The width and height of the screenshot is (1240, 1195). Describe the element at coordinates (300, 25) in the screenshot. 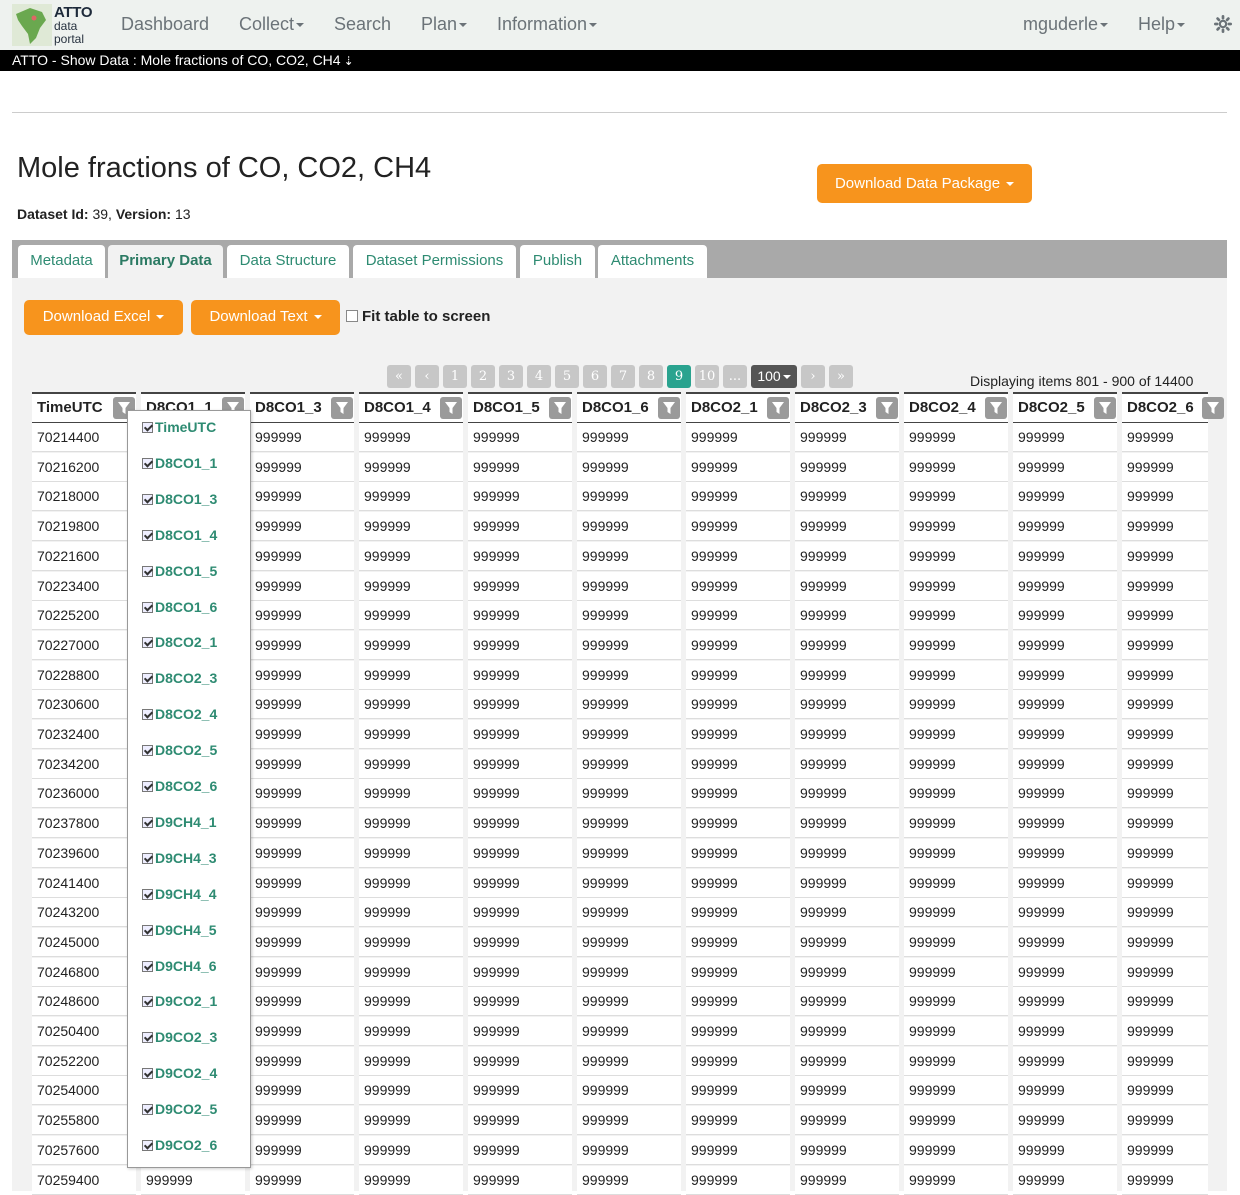

I see `caret-down-icon` at that location.